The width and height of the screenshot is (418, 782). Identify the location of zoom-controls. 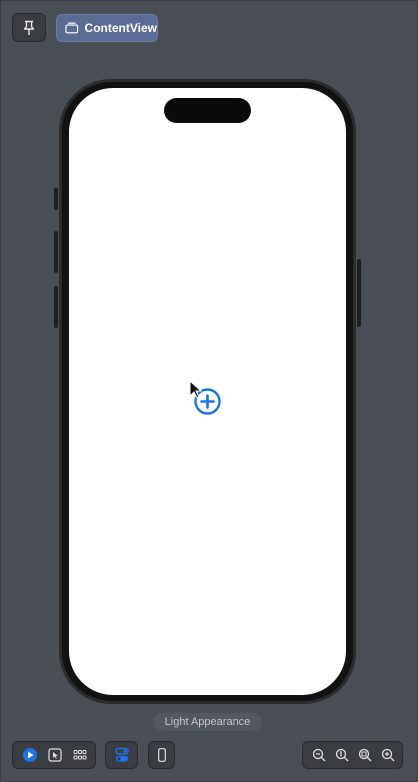
(352, 755).